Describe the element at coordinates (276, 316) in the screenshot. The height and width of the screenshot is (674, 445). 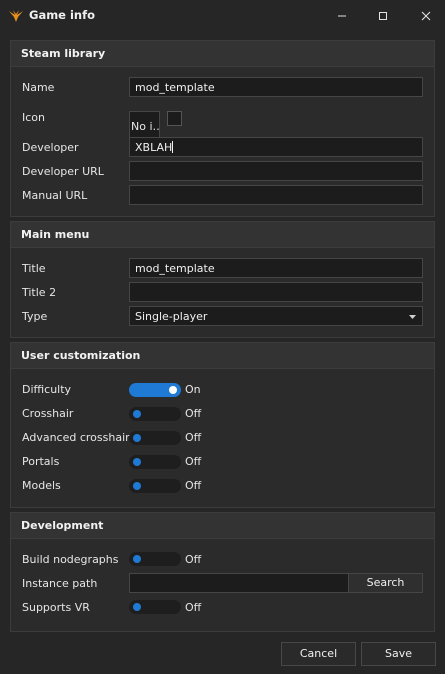
I see `type-select: Single-player` at that location.